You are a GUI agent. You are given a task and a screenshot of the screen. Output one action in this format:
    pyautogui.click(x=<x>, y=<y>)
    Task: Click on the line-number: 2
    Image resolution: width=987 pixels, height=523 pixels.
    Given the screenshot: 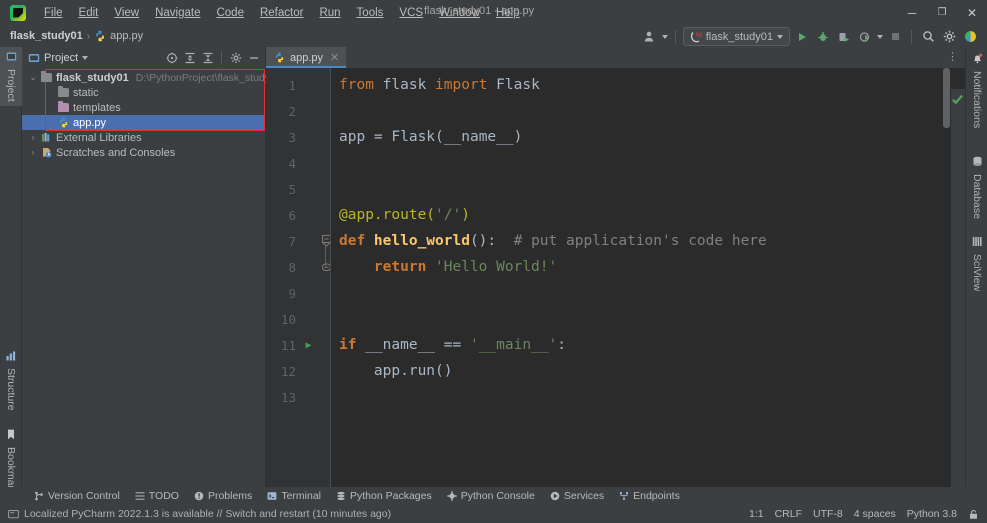 What is the action you would take?
    pyautogui.click(x=292, y=111)
    